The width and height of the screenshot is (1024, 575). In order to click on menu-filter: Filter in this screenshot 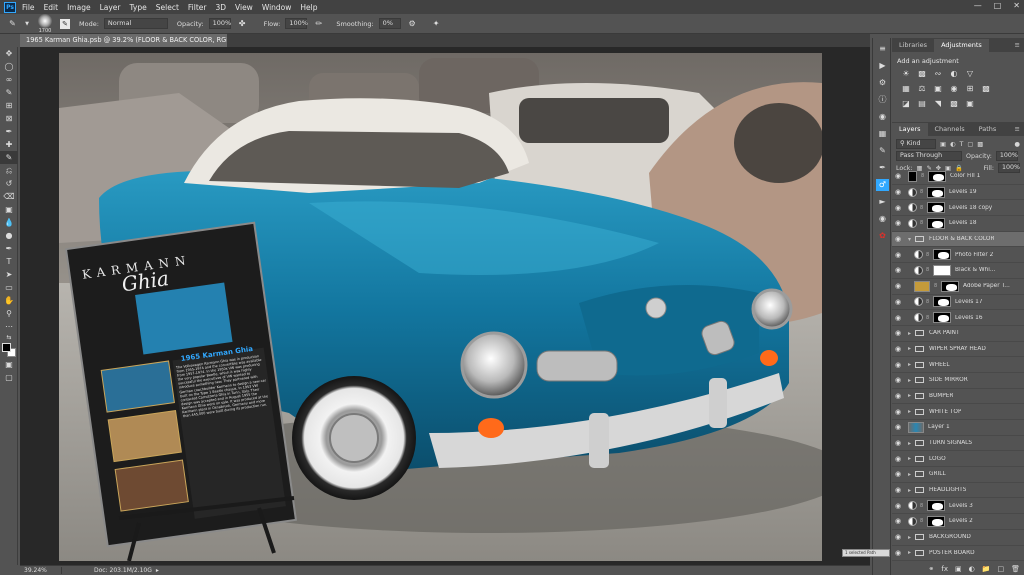, I will do `click(197, 7)`.